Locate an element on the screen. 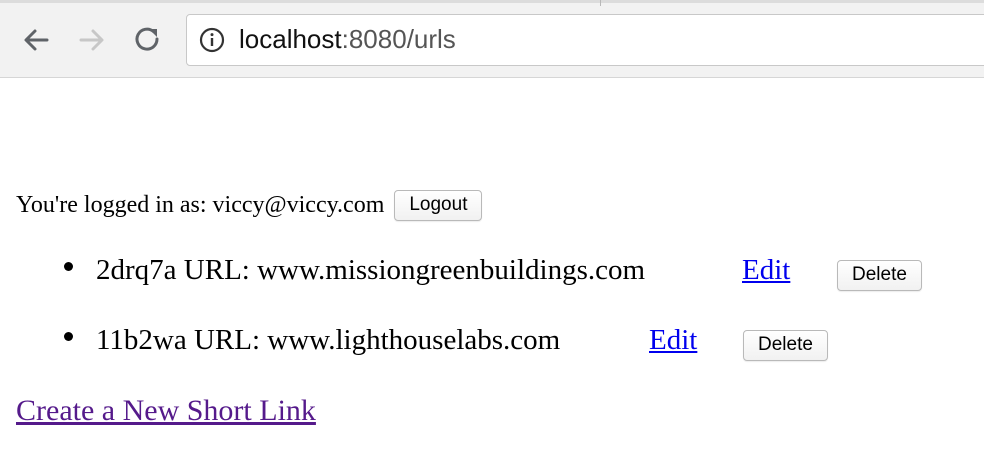 Image resolution: width=984 pixels, height=472 pixels. reload-button is located at coordinates (148, 40).